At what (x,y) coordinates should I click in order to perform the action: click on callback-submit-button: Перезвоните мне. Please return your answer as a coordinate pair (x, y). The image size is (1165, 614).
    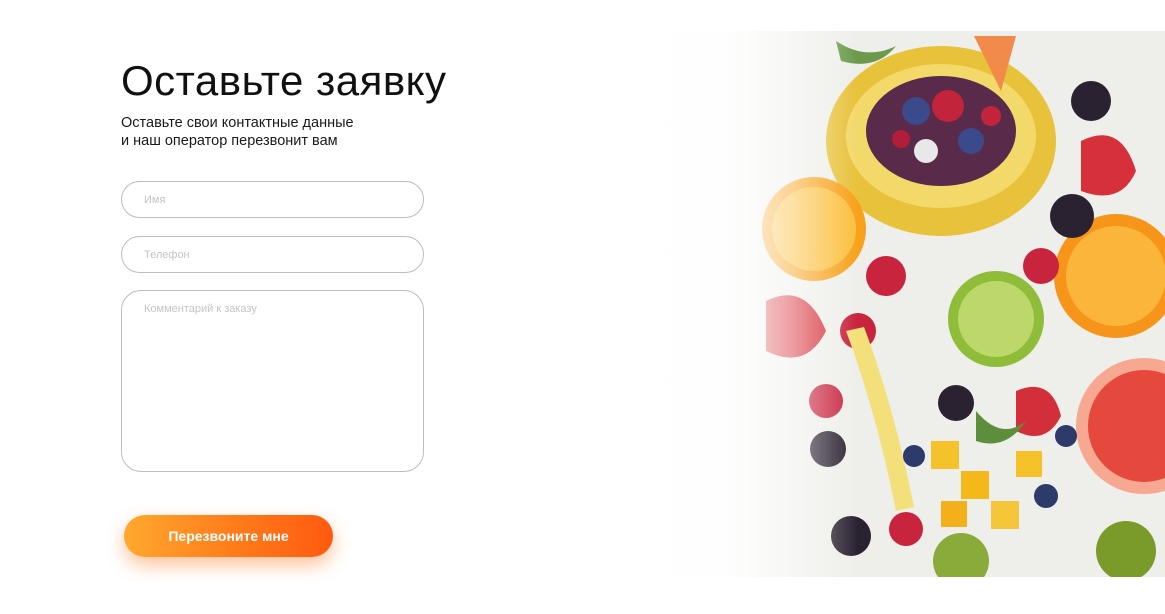
    Looking at the image, I should click on (228, 536).